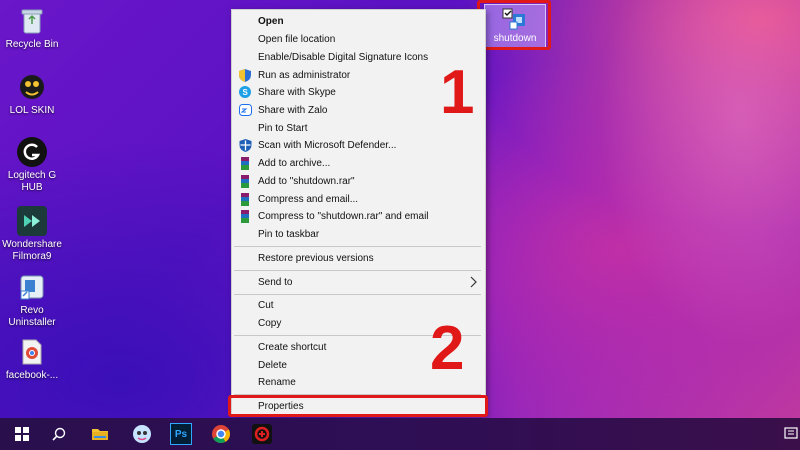 This screenshot has height=450, width=800. I want to click on revo-uninstaller-icon, so click(32, 287).